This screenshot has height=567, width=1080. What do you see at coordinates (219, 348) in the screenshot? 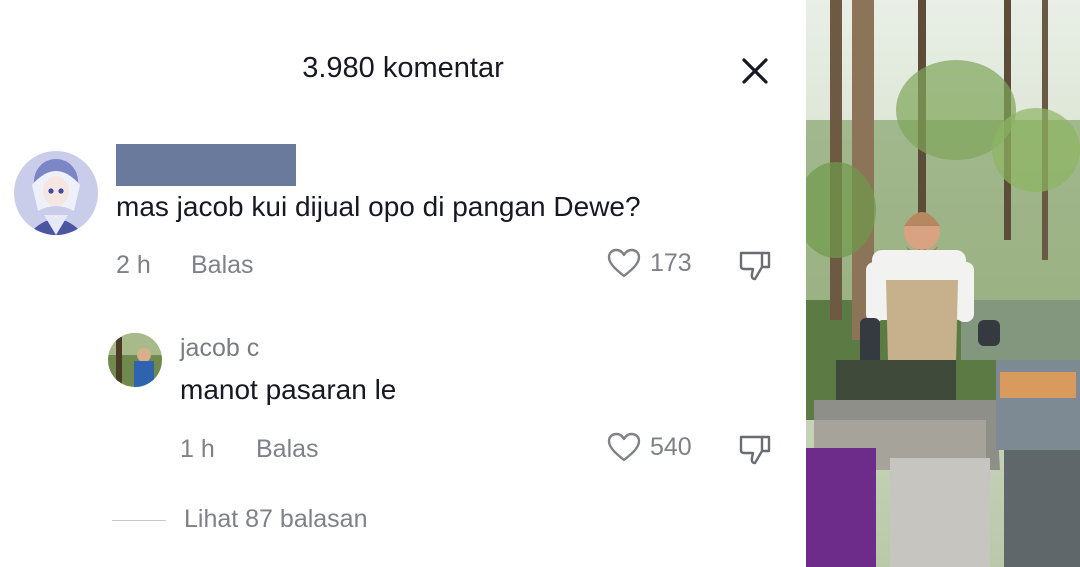
I see `reply-username: jacob c` at bounding box center [219, 348].